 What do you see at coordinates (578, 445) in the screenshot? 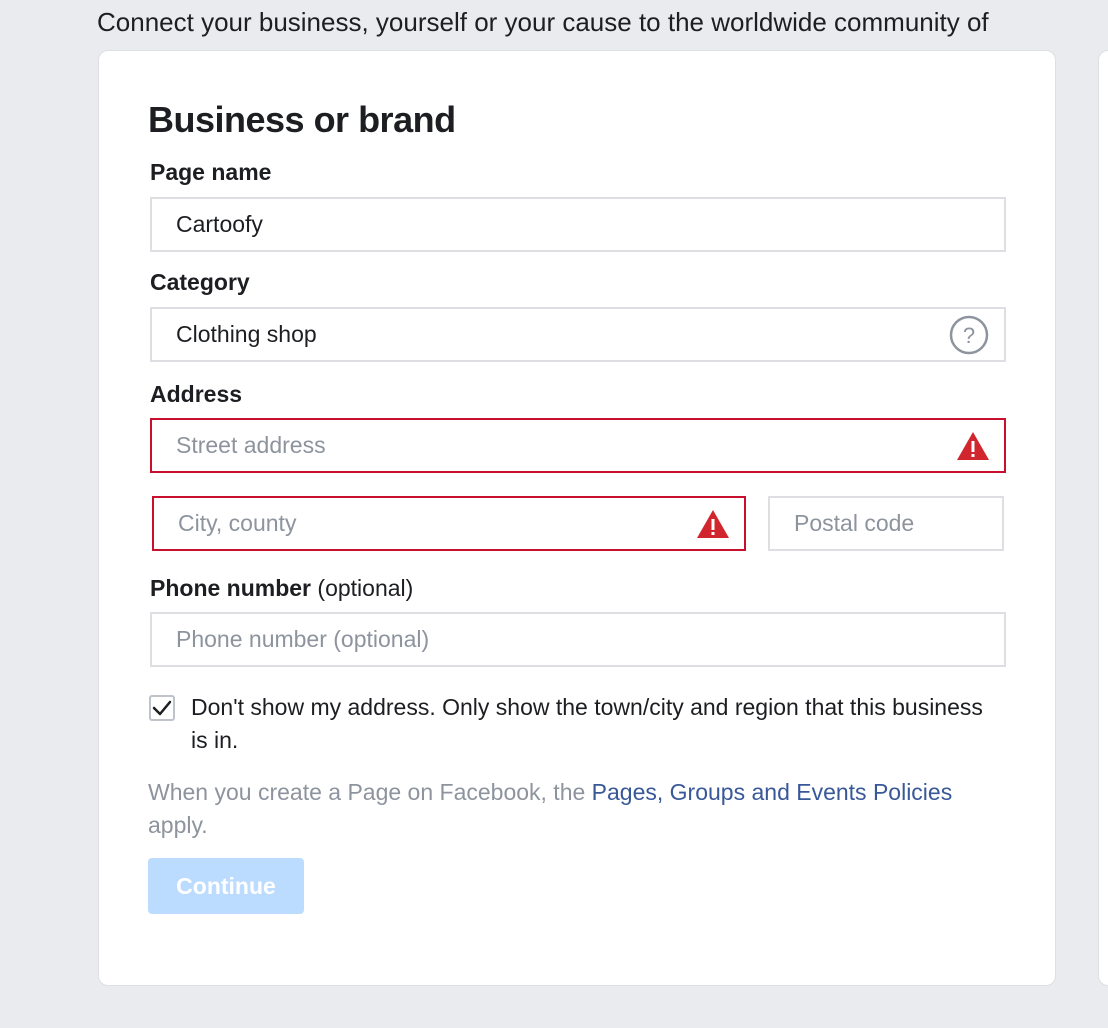
I see `street-address-input: Street address` at bounding box center [578, 445].